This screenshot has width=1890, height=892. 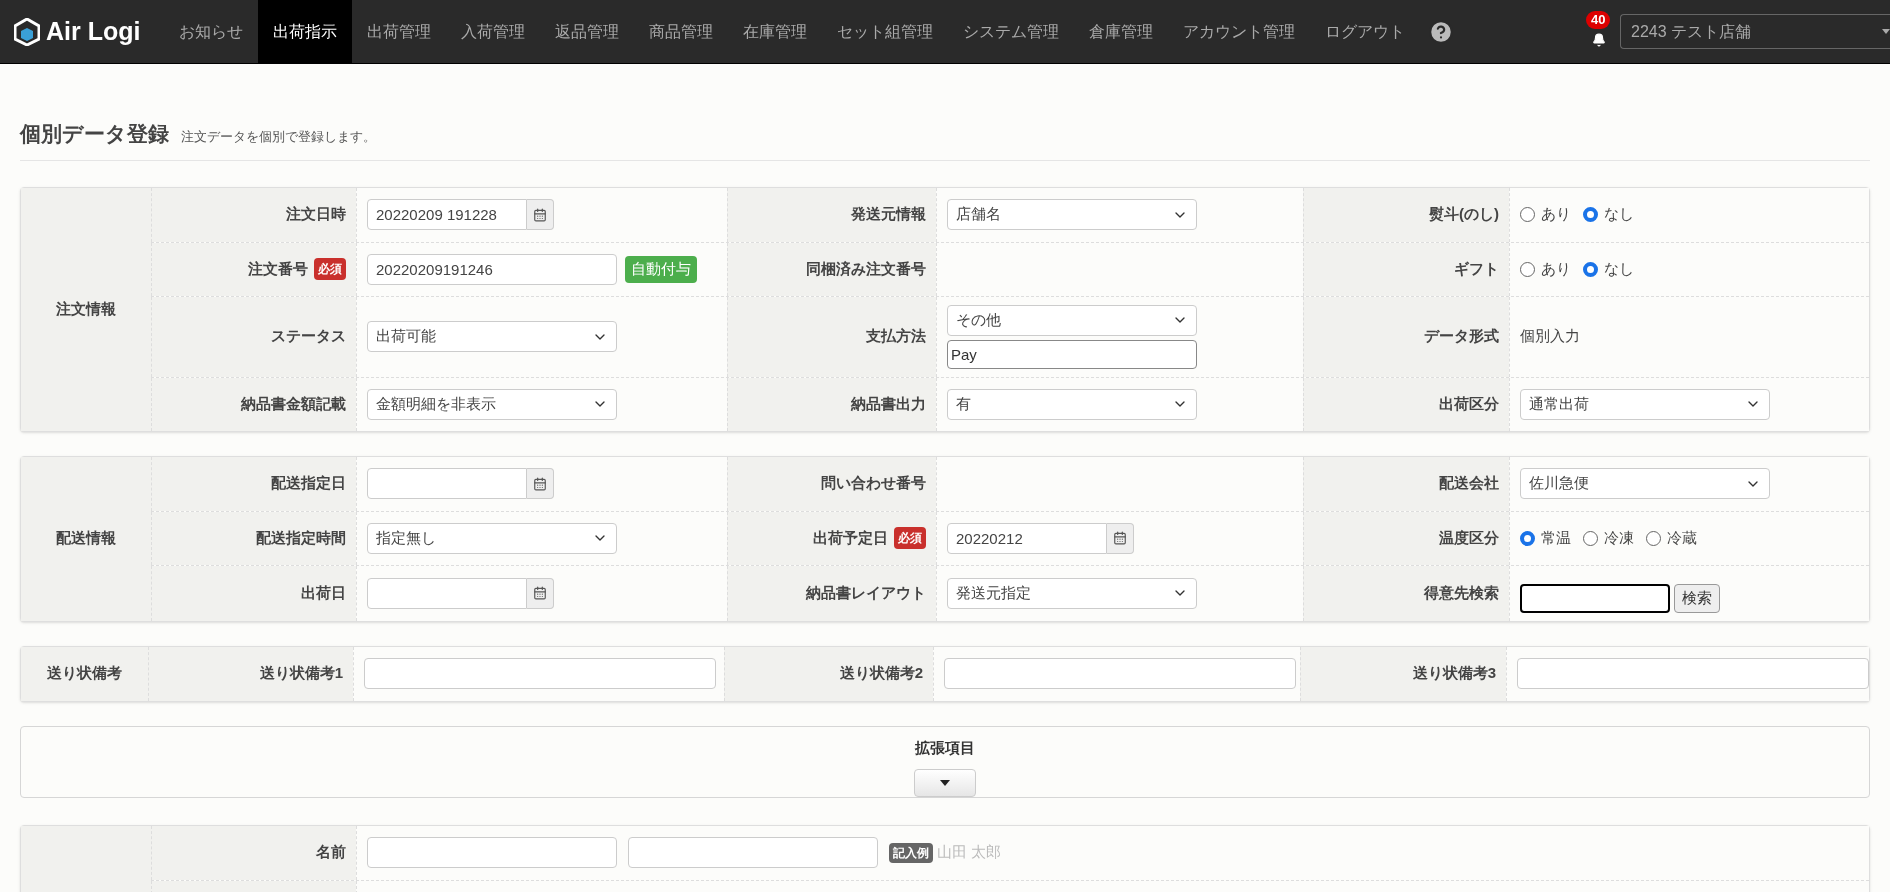 What do you see at coordinates (492, 852) in the screenshot?
I see `last-name-field` at bounding box center [492, 852].